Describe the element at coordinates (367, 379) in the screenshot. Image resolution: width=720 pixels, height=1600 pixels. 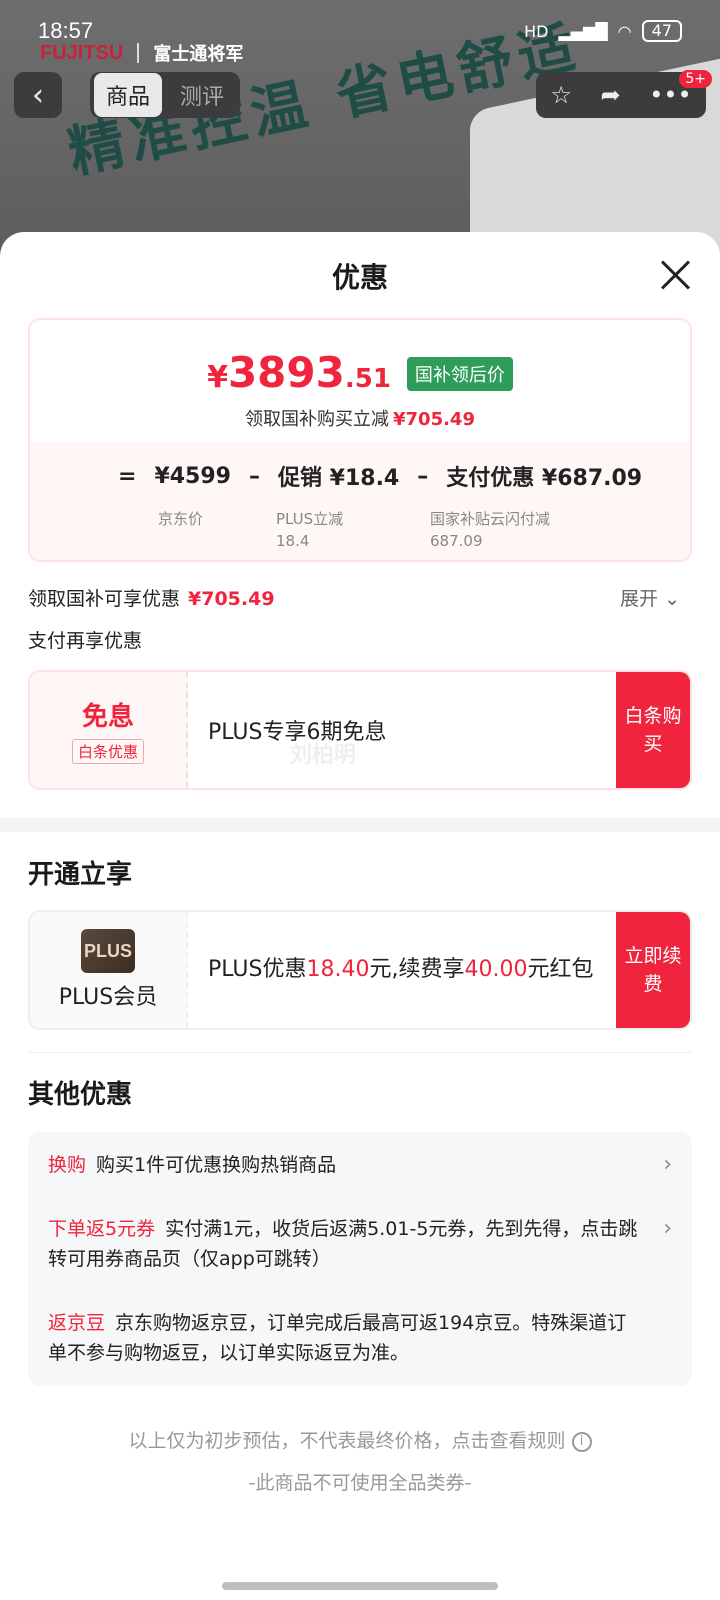
I see `price-decimal: .51` at that location.